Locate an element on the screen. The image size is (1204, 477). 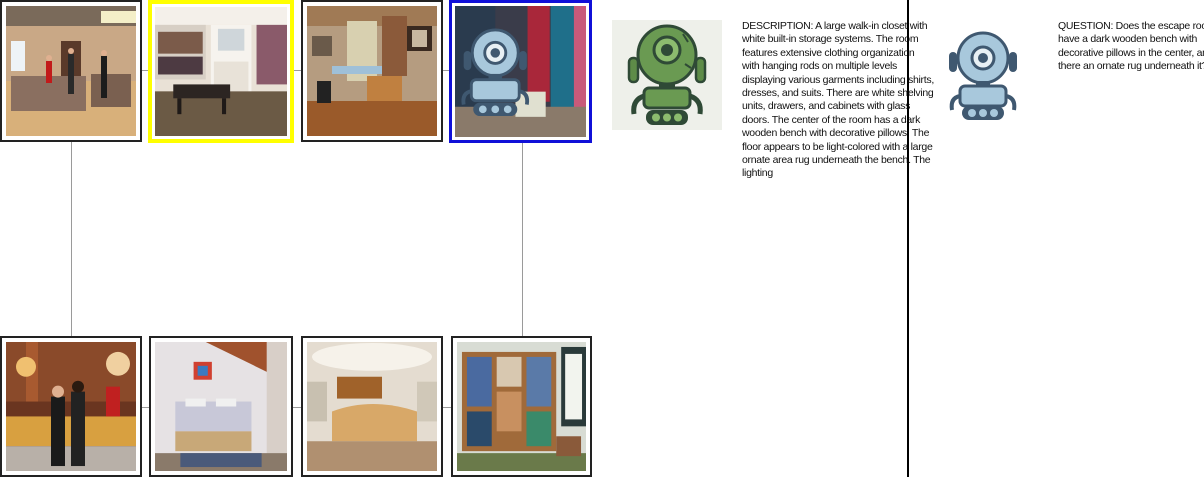
reception-counter-image is located at coordinates (372, 406).